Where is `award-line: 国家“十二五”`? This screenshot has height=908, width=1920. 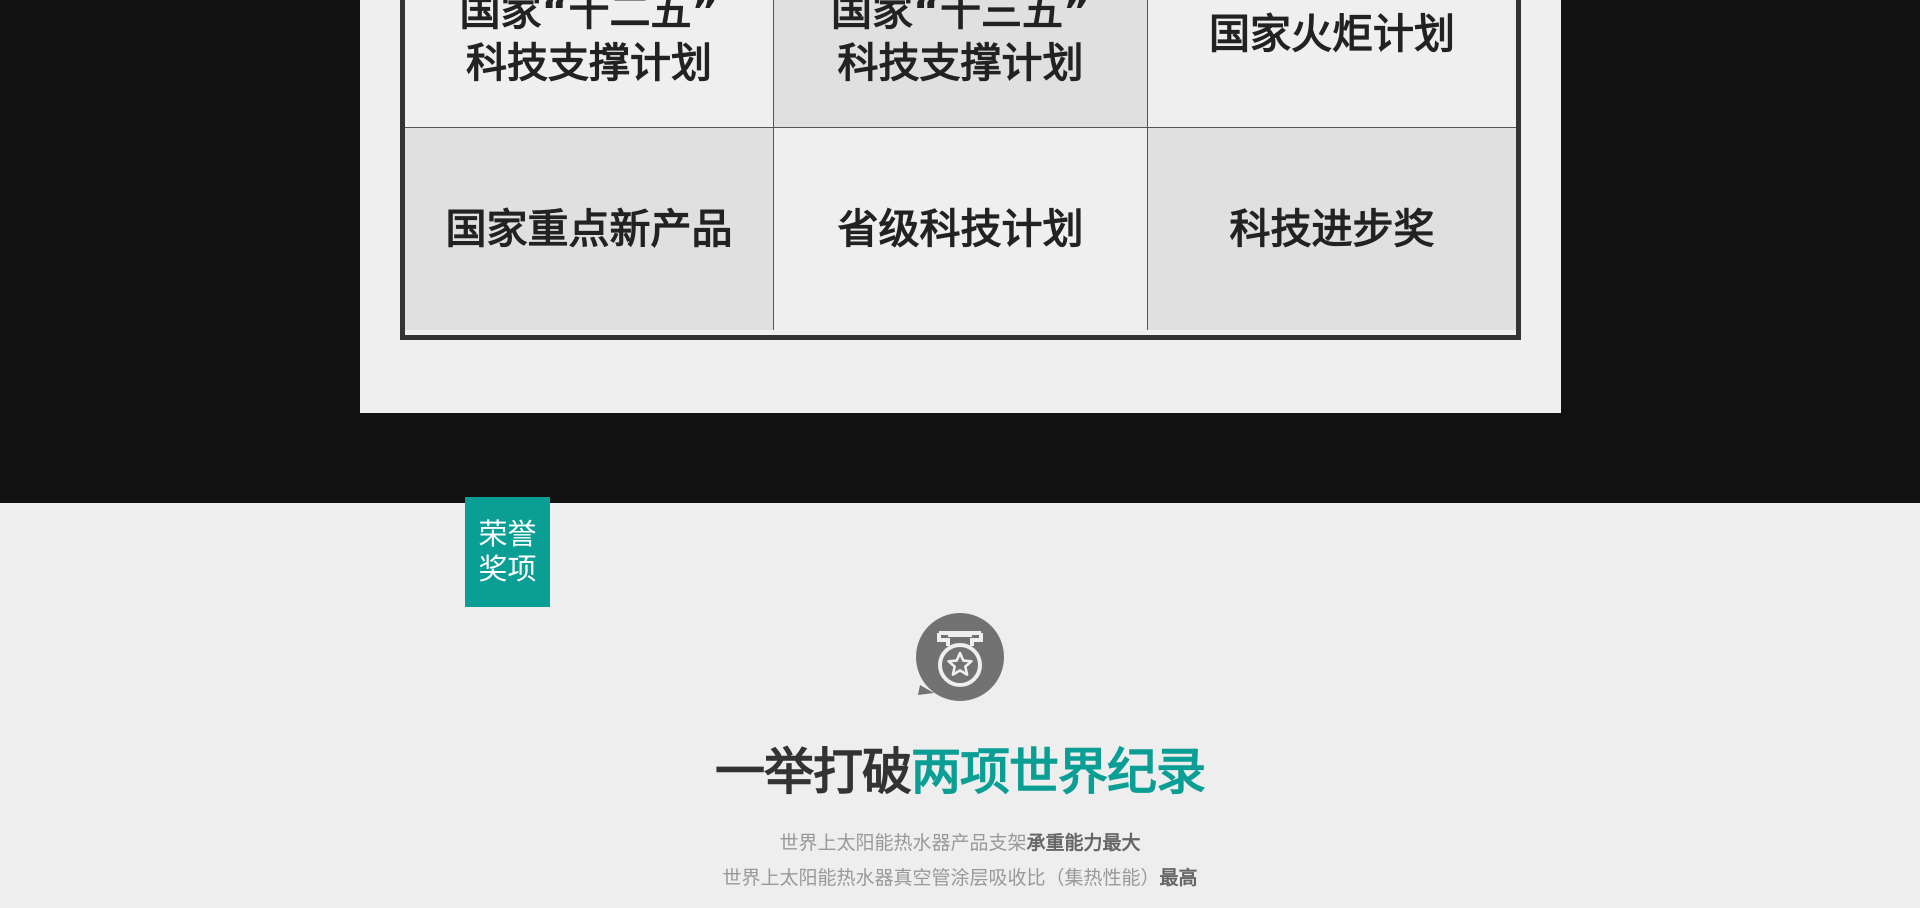
award-line: 国家“十二五” is located at coordinates (589, 17).